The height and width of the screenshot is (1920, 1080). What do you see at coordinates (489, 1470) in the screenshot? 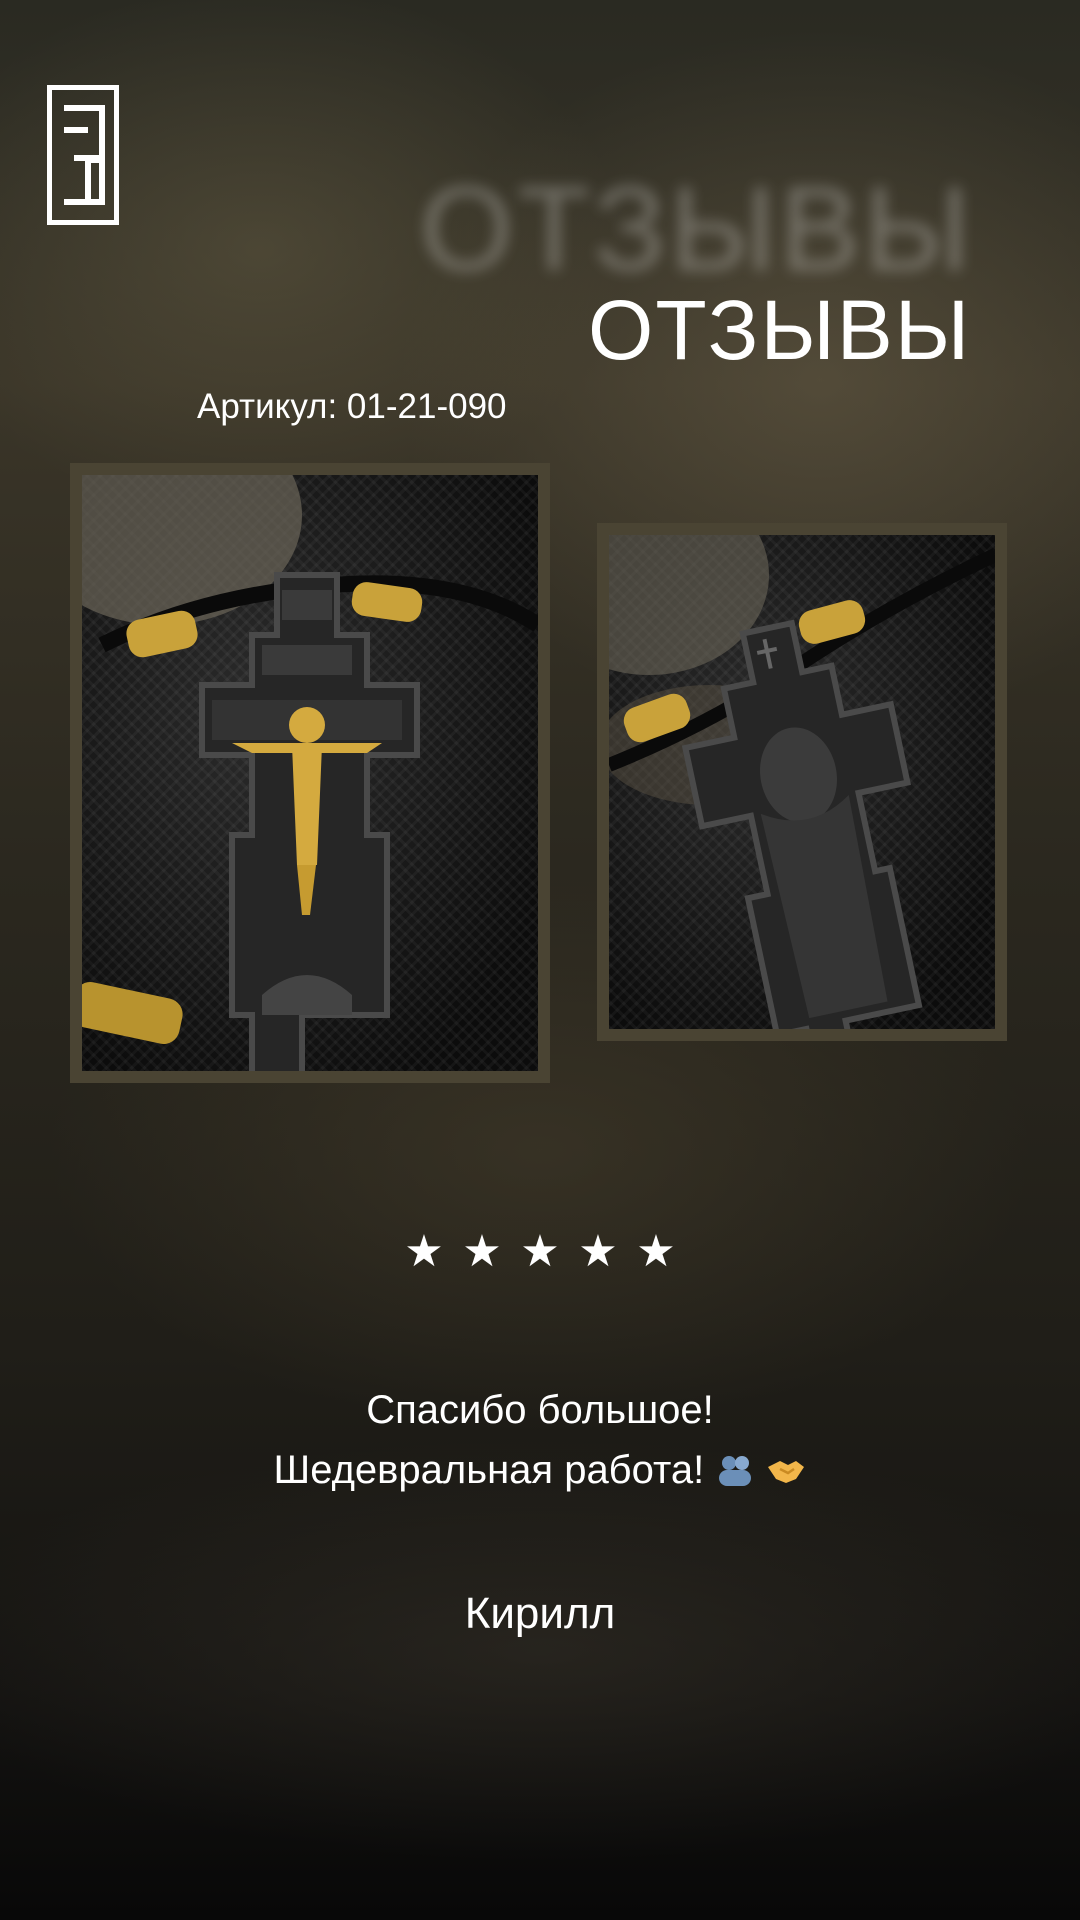
I see `review-text-line2-text: Шедевральная работа!` at bounding box center [489, 1470].